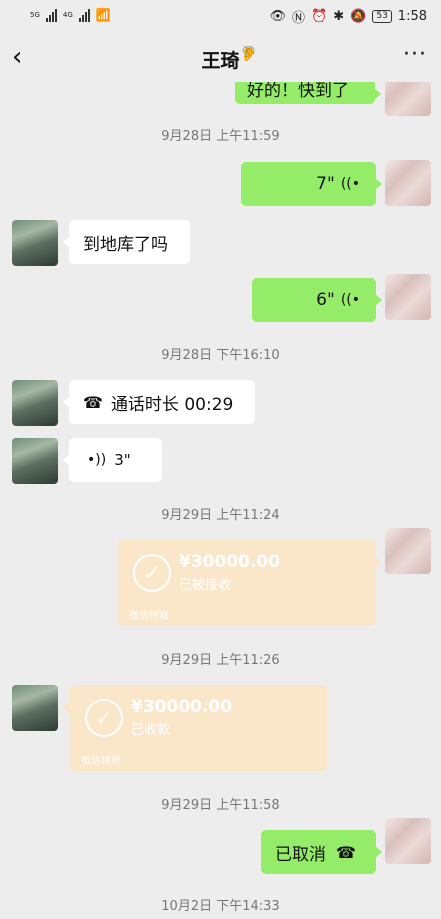 This screenshot has height=919, width=441. What do you see at coordinates (415, 54) in the screenshot?
I see `more-icon: ···` at bounding box center [415, 54].